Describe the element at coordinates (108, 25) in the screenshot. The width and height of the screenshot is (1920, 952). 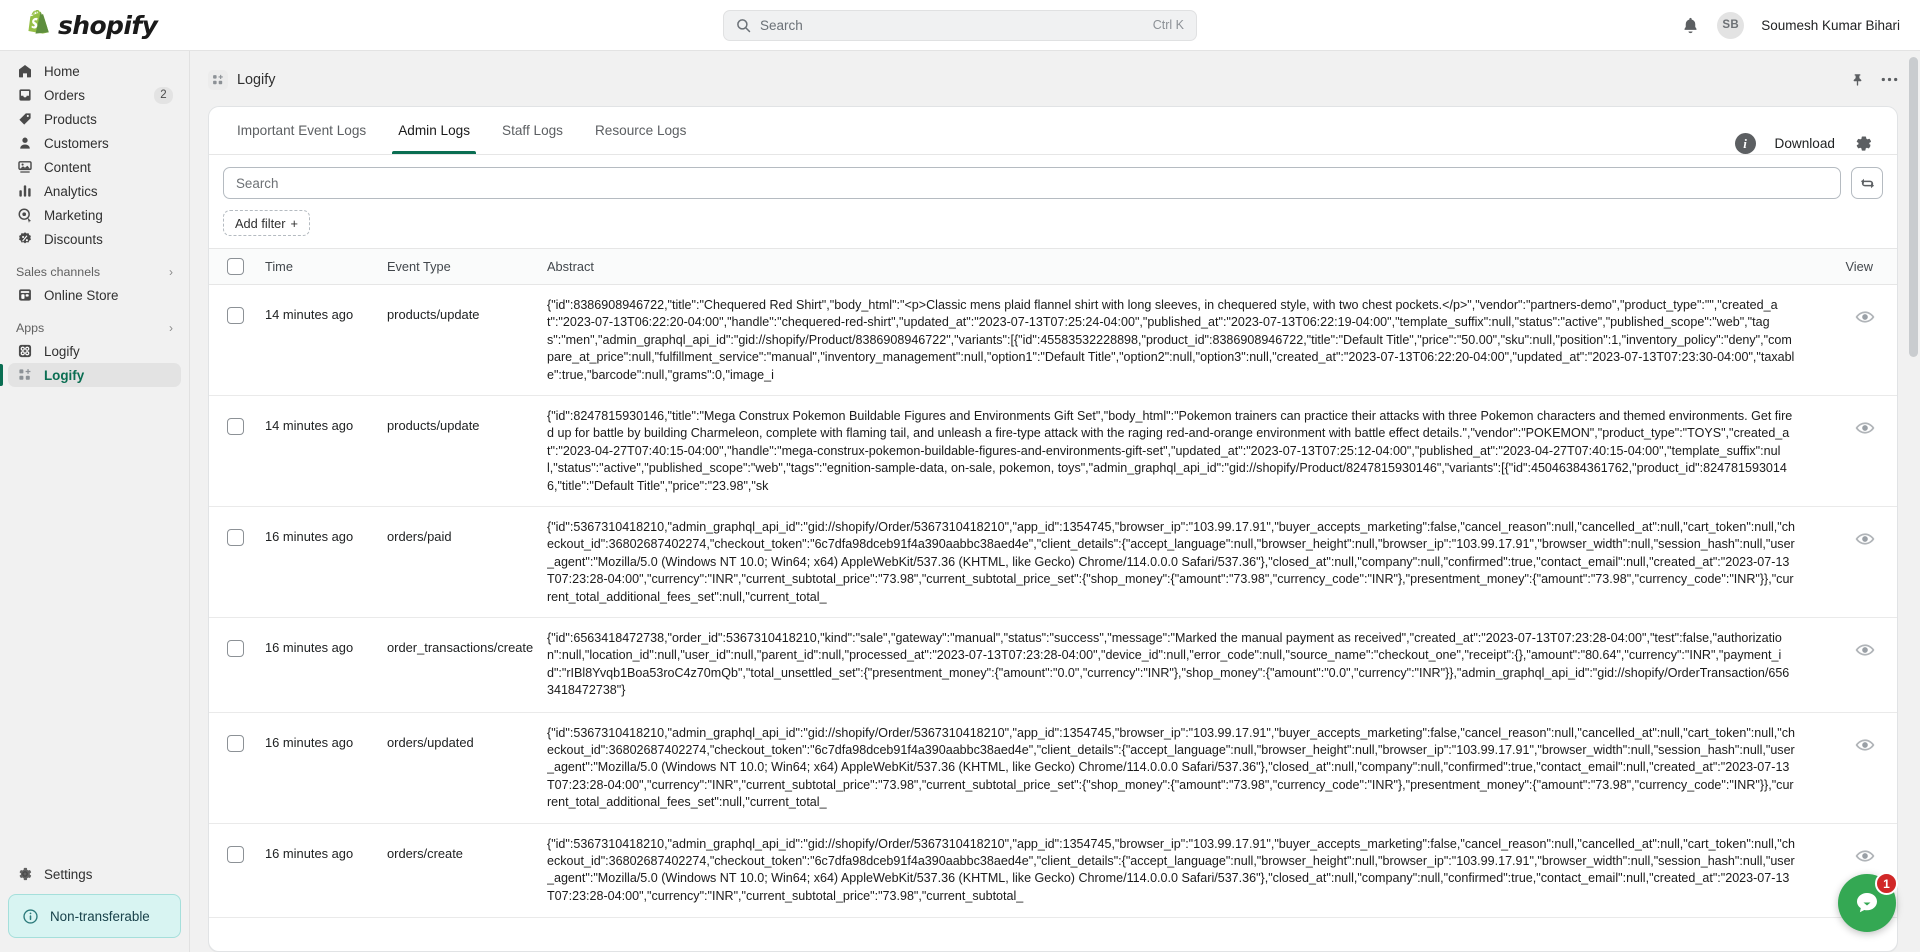
I see `brand-name: shopify` at that location.